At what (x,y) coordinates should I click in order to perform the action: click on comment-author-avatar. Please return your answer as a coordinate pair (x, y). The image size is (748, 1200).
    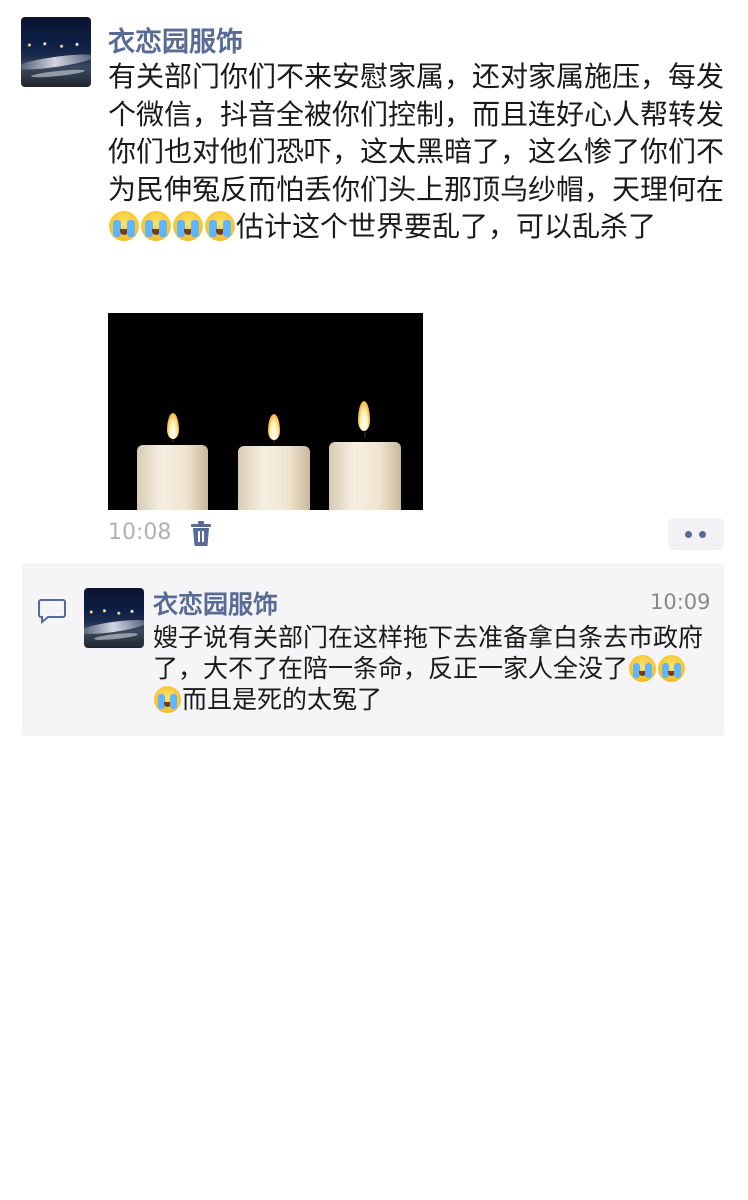
    Looking at the image, I should click on (114, 618).